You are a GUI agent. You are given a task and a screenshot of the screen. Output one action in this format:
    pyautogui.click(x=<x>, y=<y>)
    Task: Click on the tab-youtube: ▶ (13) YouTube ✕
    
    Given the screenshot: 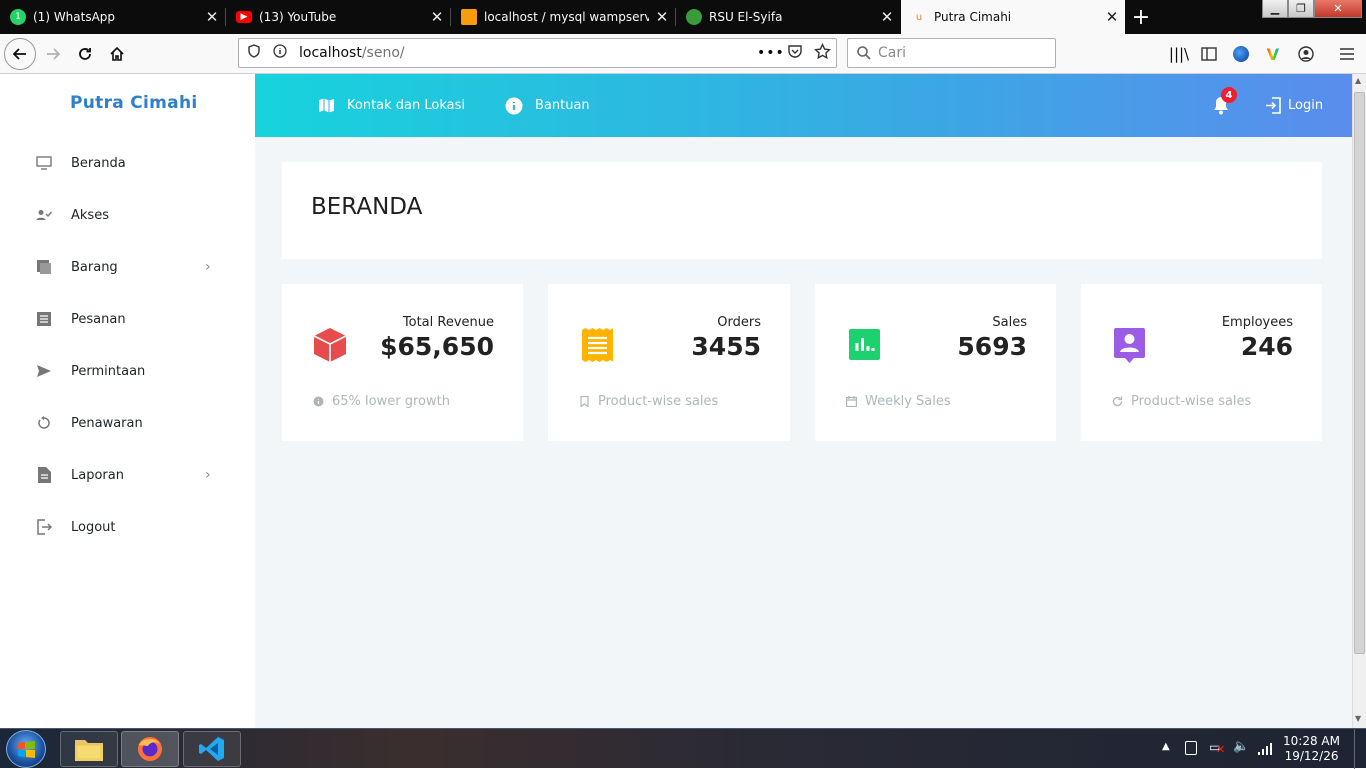 What is the action you would take?
    pyautogui.click(x=338, y=17)
    